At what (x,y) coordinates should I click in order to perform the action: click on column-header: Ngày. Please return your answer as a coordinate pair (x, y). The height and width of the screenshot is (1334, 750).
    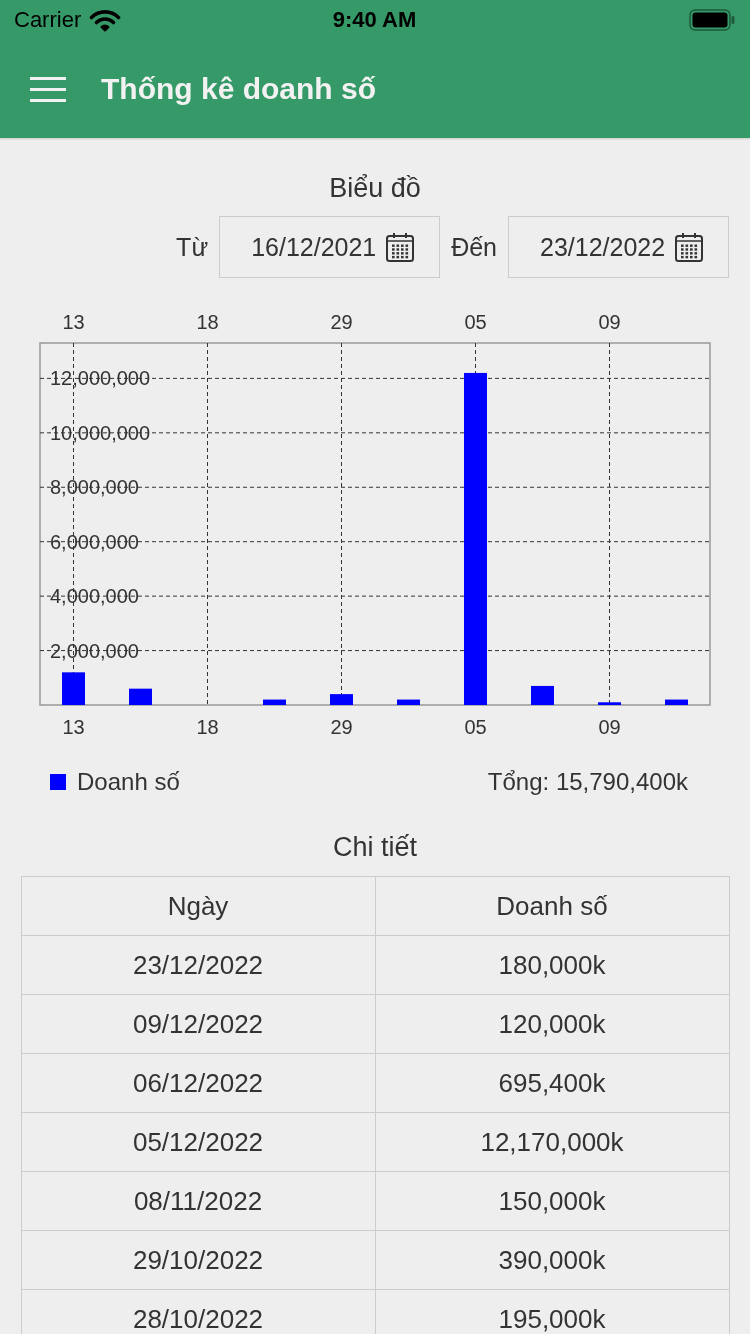
    Looking at the image, I should click on (198, 906).